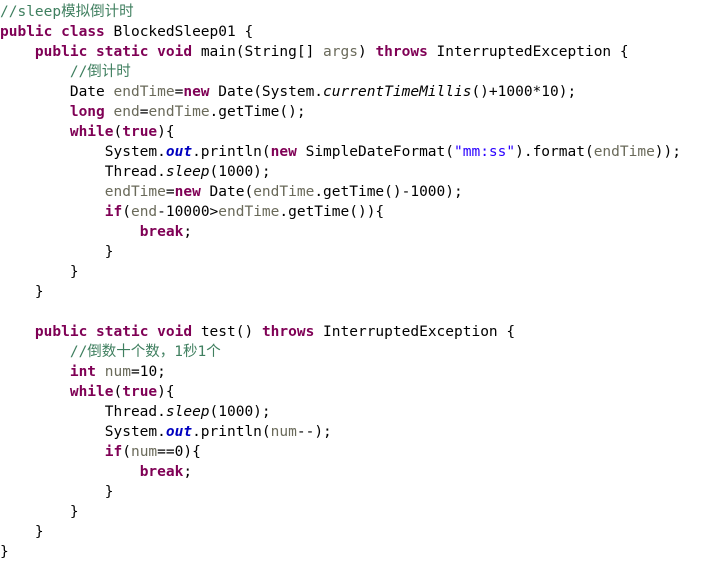 The height and width of the screenshot is (570, 707). I want to click on code-token-var: num, so click(144, 452).